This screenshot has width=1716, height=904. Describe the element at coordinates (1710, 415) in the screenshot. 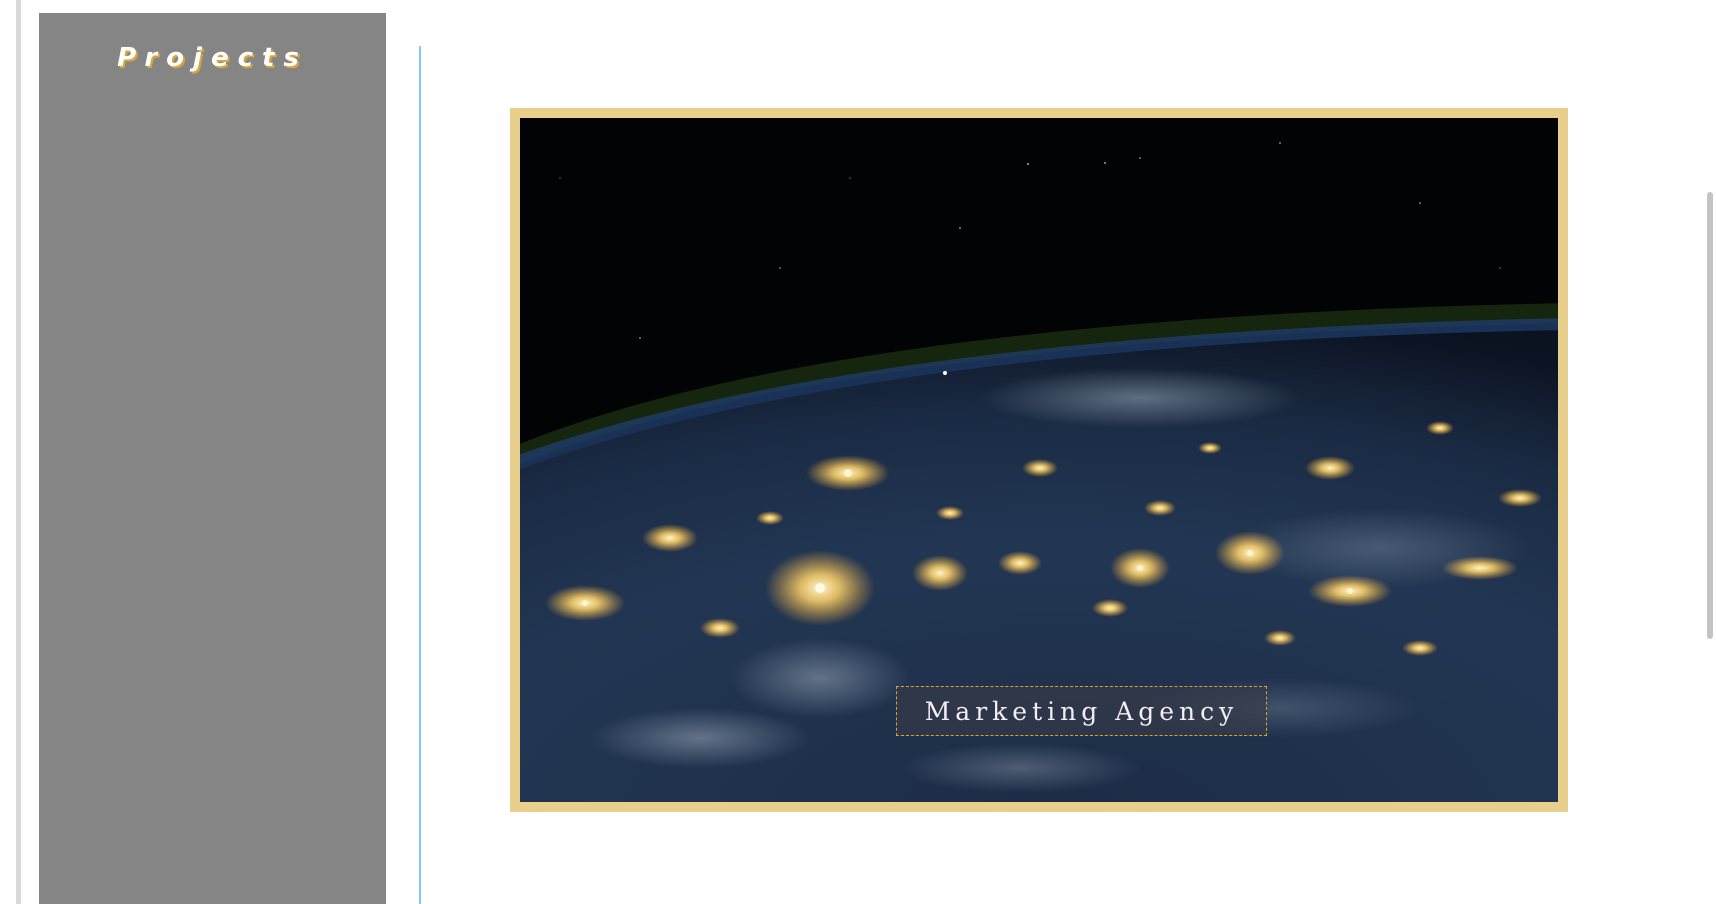

I see `scroll-thumb` at that location.